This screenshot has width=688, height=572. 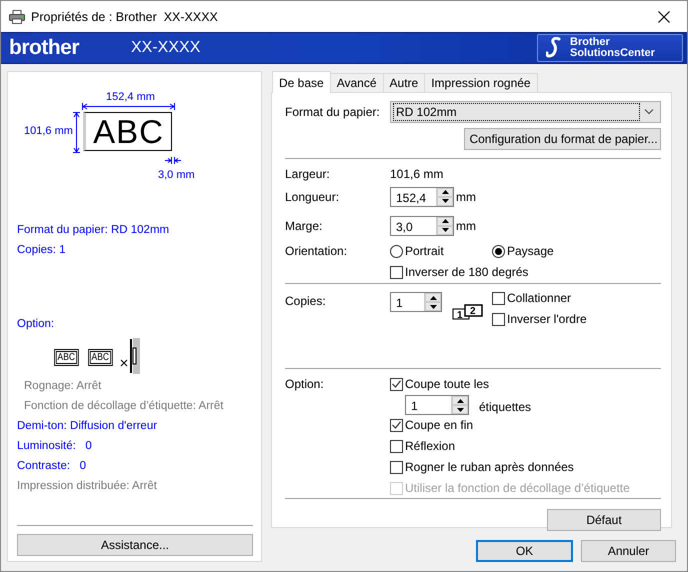 What do you see at coordinates (505, 406) in the screenshot?
I see `unit-label: étiquettes` at bounding box center [505, 406].